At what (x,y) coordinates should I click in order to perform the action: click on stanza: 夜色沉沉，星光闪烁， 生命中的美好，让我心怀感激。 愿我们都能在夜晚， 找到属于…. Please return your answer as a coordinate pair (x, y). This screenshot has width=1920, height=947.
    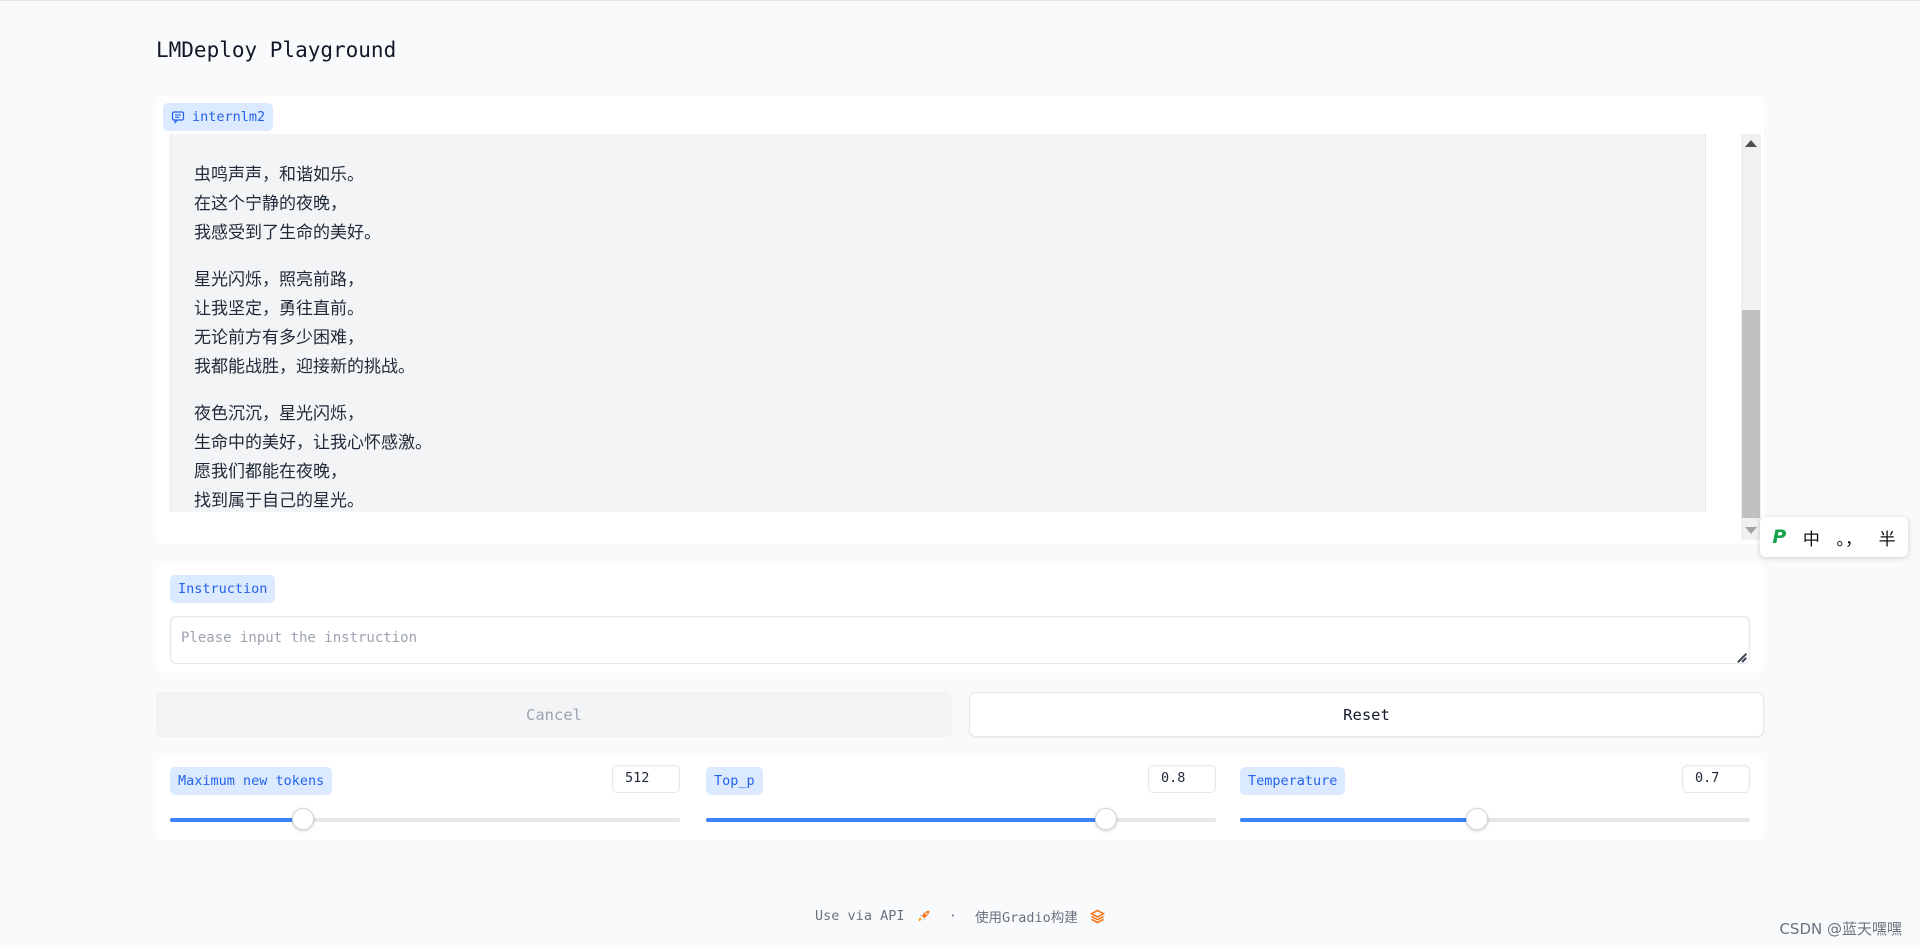
    Looking at the image, I should click on (313, 456).